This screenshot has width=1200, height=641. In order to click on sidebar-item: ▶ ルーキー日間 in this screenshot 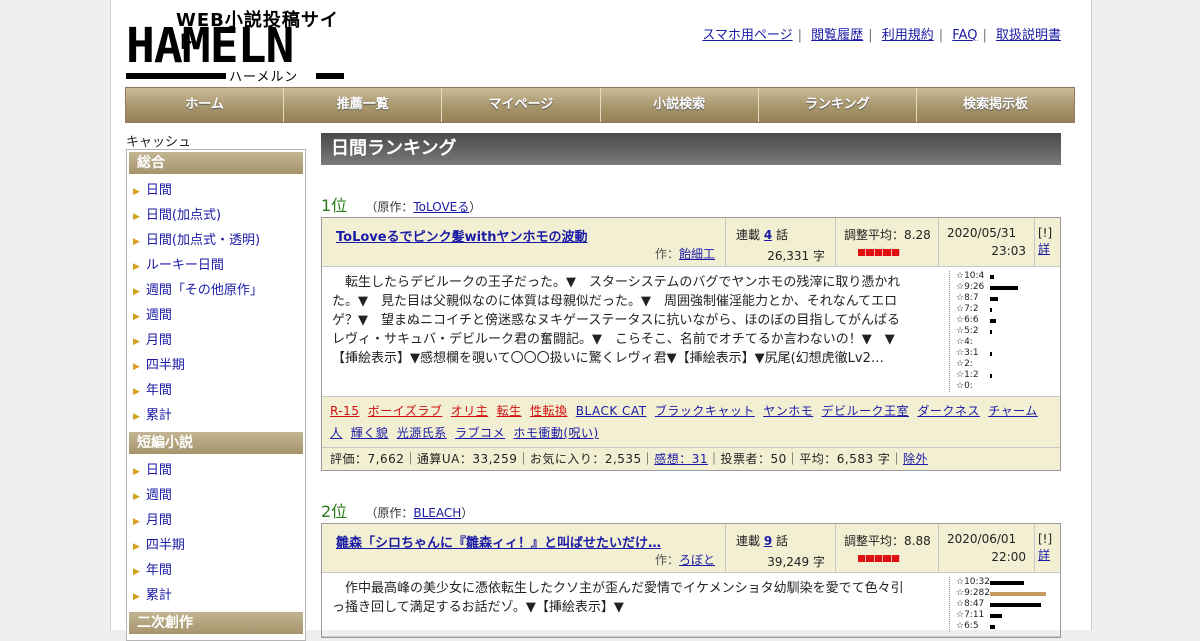, I will do `click(216, 265)`.